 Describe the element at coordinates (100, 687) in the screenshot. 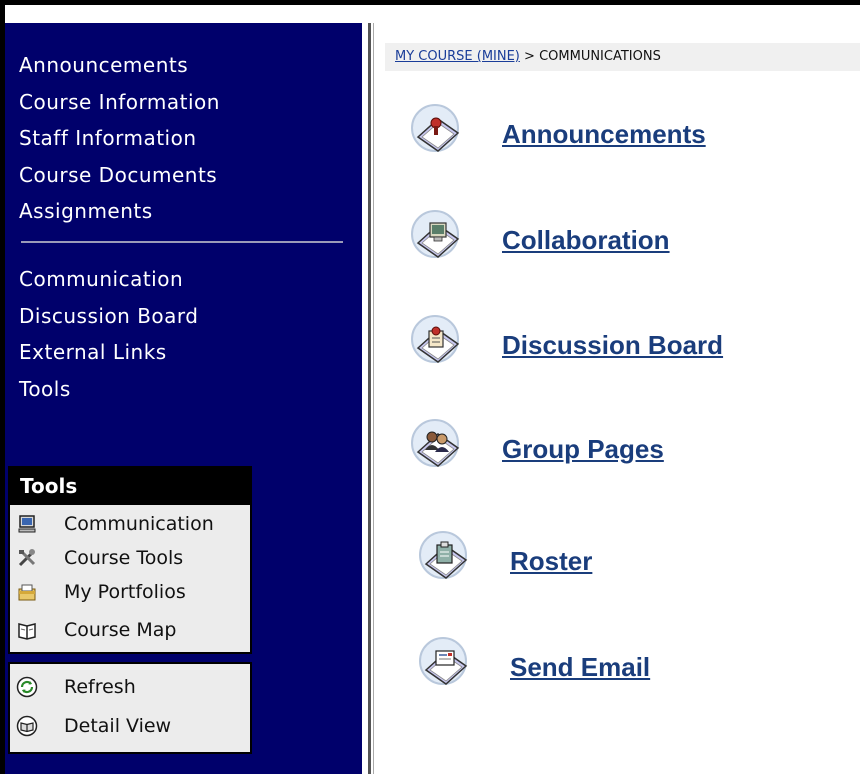

I see `refresh-label: Refresh` at that location.